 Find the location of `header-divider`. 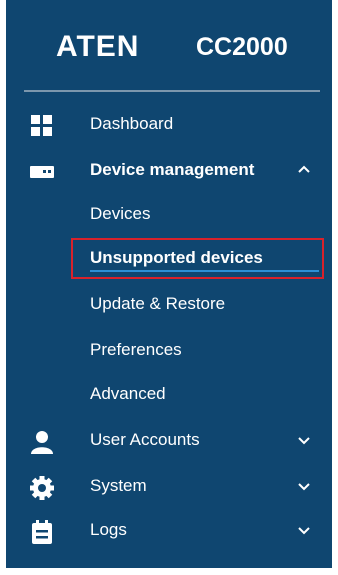

header-divider is located at coordinates (172, 91).